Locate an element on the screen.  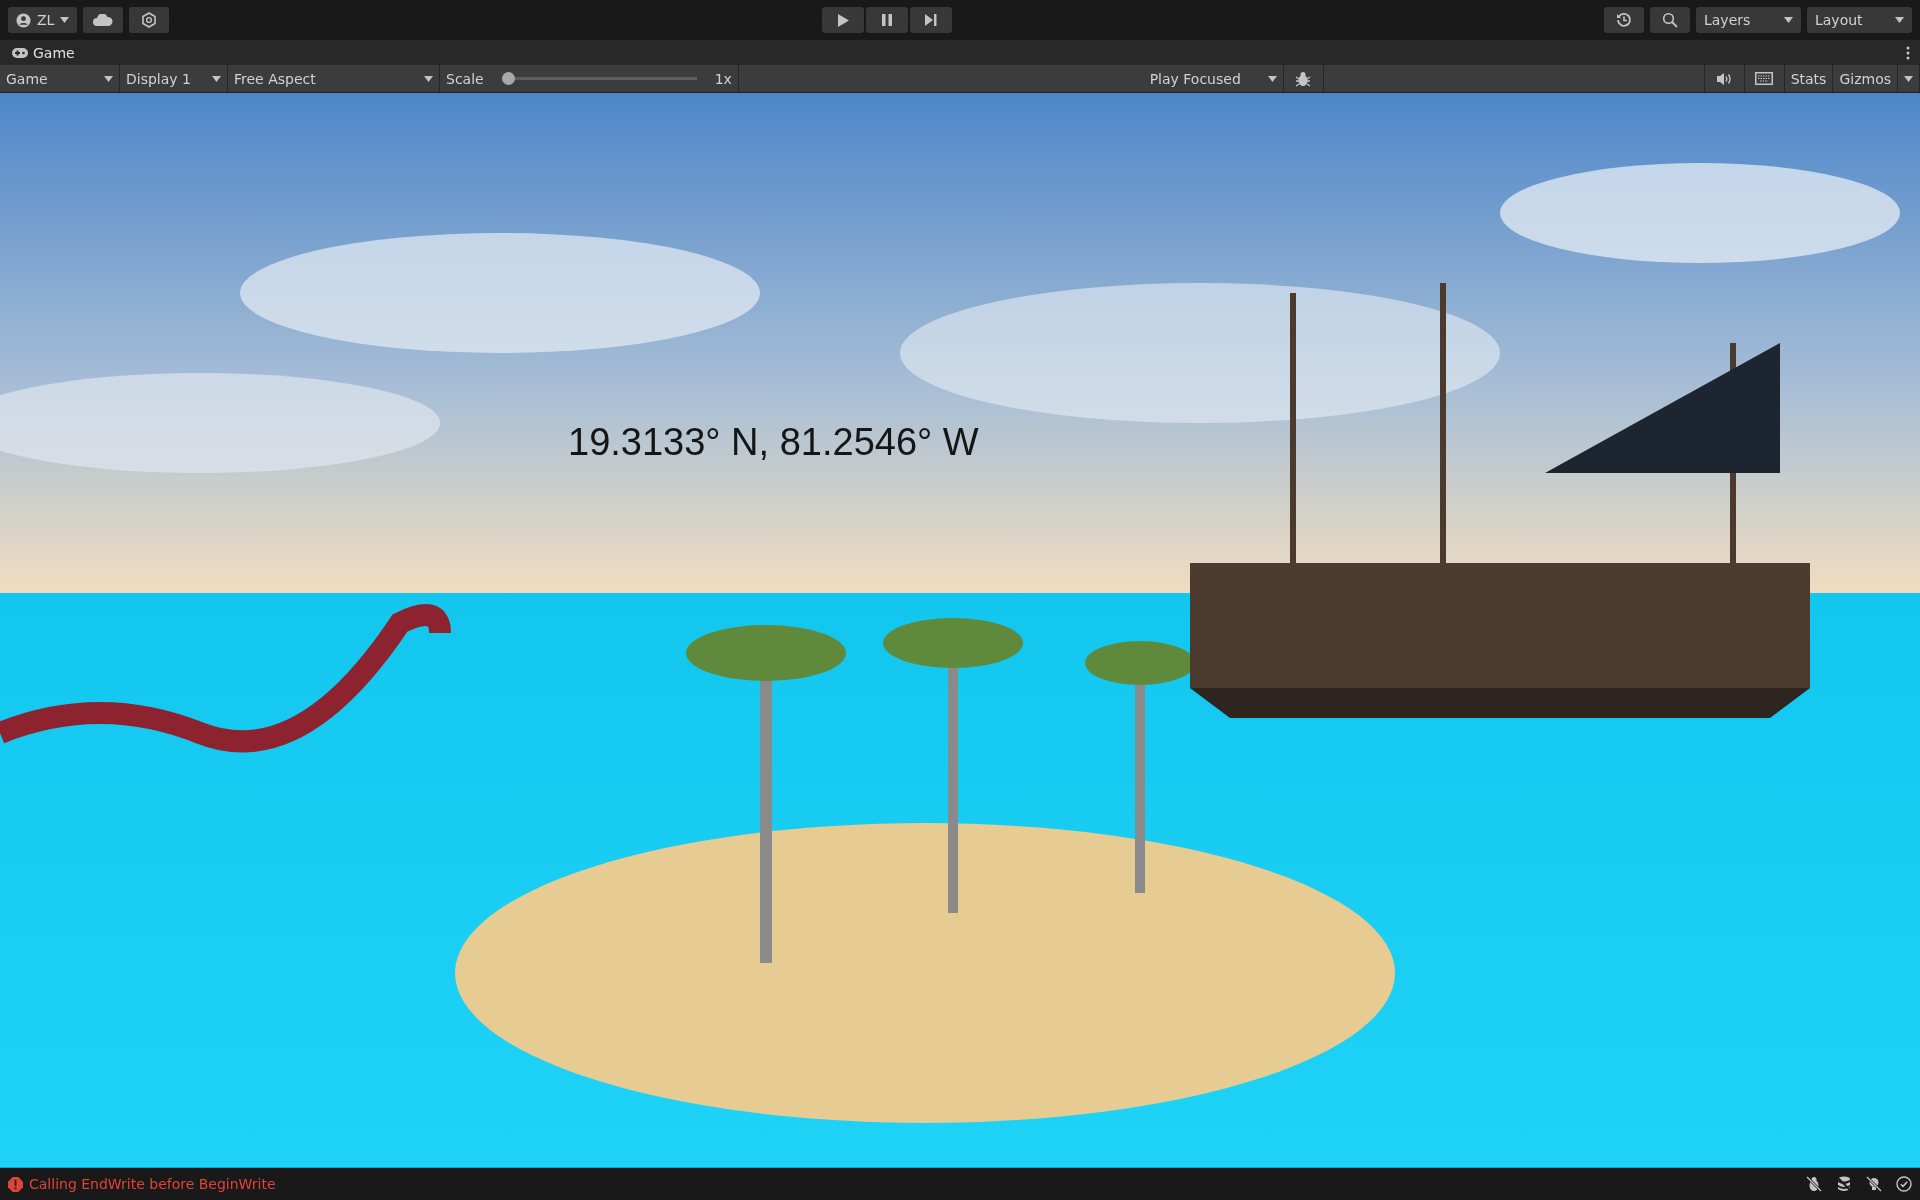
coordinates-text: 19.3133° N, 81.2546° W is located at coordinates (773, 442).